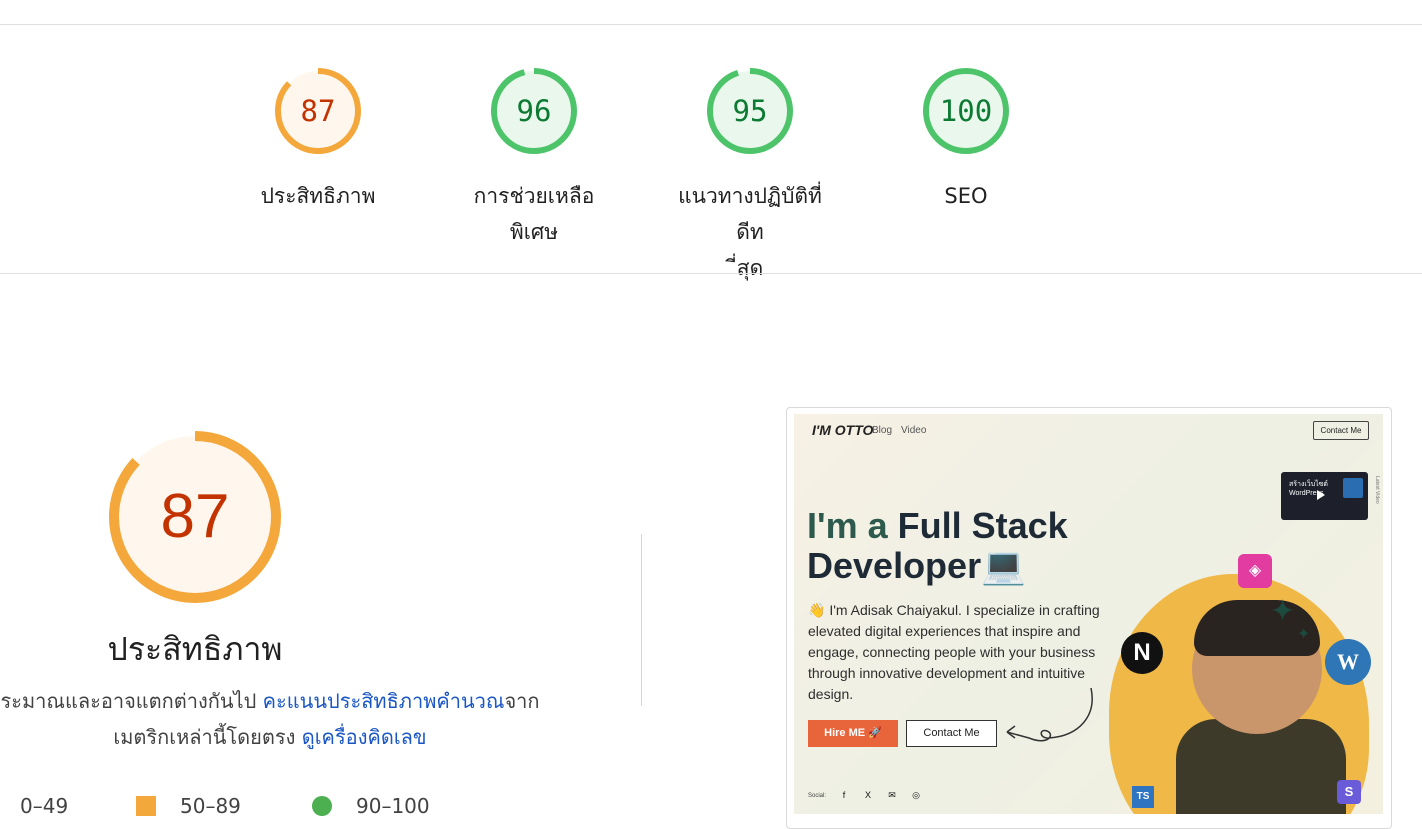 Image resolution: width=1422 pixels, height=829 pixels. What do you see at coordinates (534, 214) in the screenshot?
I see `gauge-label: การช่วยเหลือพิเศษ` at bounding box center [534, 214].